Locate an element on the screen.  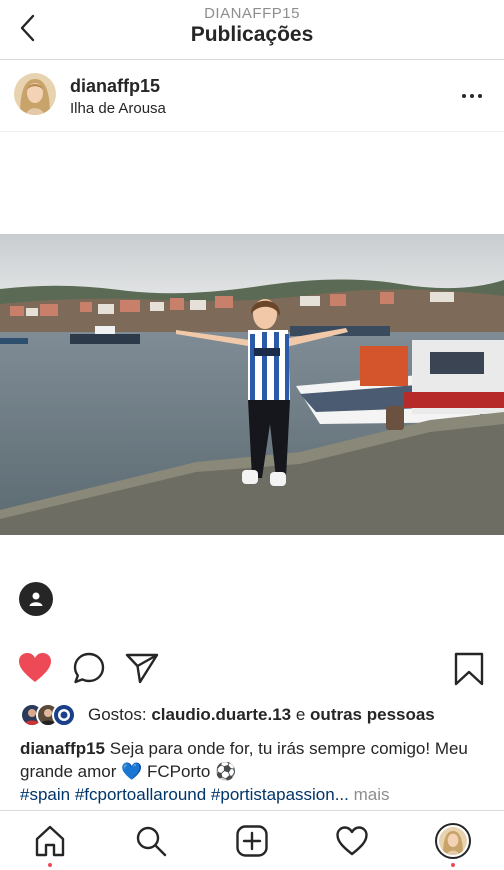
likes-others: outras pessoas is located at coordinates (372, 714).